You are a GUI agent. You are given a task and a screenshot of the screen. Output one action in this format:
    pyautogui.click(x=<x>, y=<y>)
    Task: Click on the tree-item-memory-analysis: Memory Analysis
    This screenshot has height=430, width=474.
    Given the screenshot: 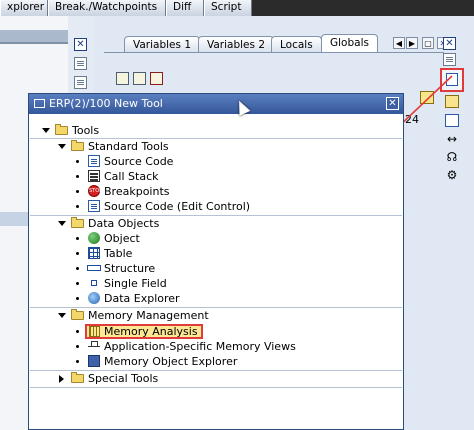 What is the action you would take?
    pyautogui.click(x=216, y=331)
    